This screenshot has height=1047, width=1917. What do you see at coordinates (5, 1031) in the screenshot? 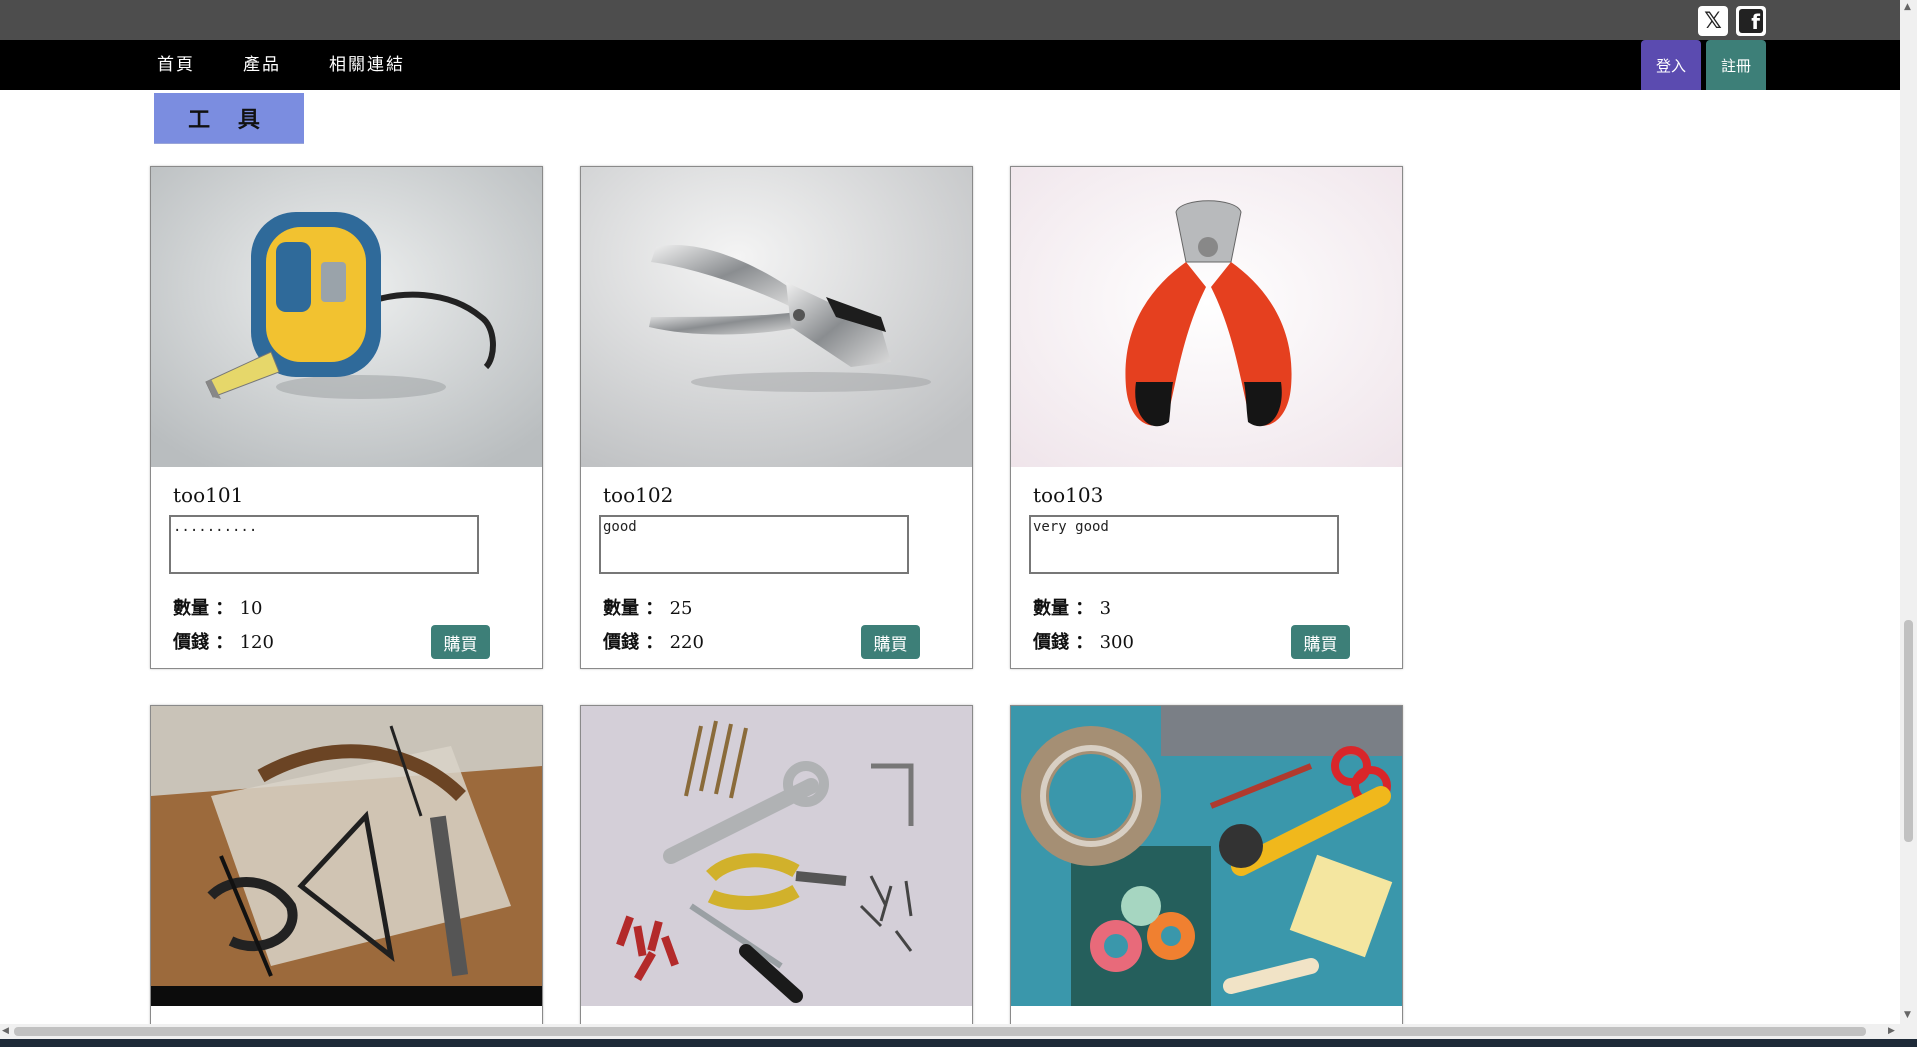
I see `scroll-left-icon: ◀` at bounding box center [5, 1031].